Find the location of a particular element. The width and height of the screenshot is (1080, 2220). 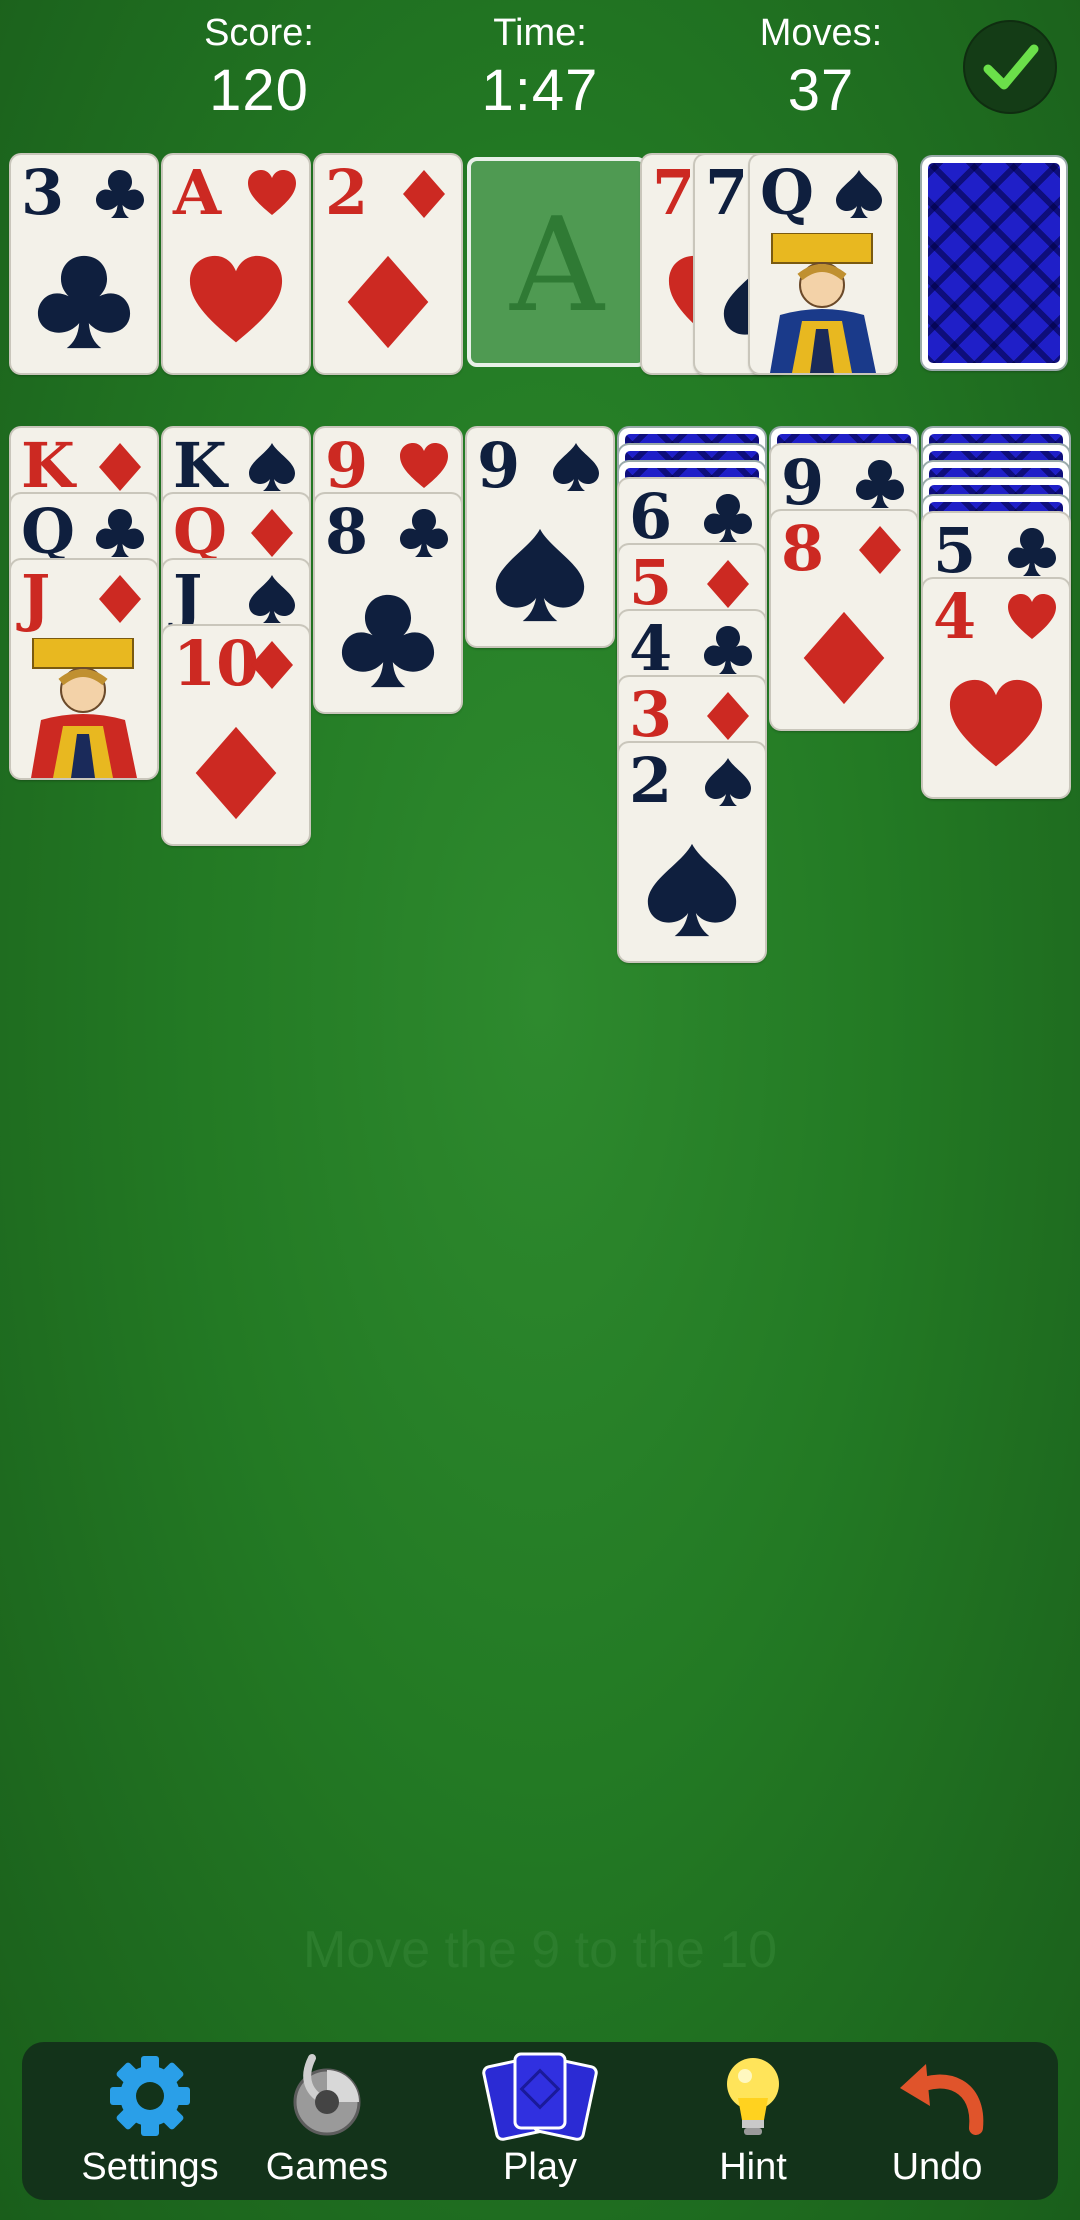

card-rank: 4 is located at coordinates (955, 616).